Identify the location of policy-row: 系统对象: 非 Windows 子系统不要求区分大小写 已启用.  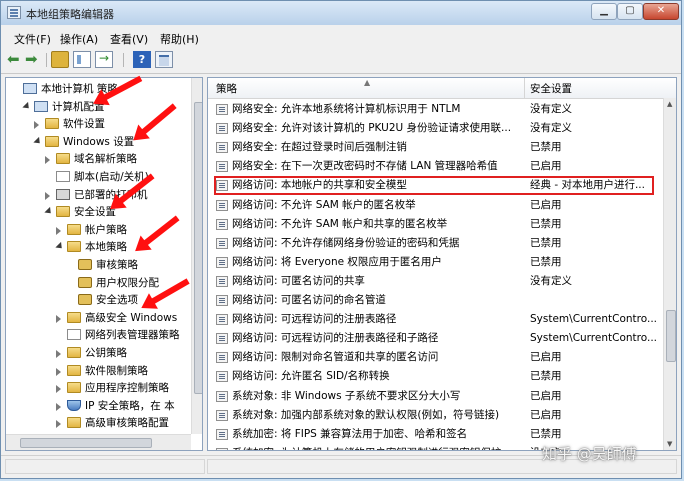
(435, 396).